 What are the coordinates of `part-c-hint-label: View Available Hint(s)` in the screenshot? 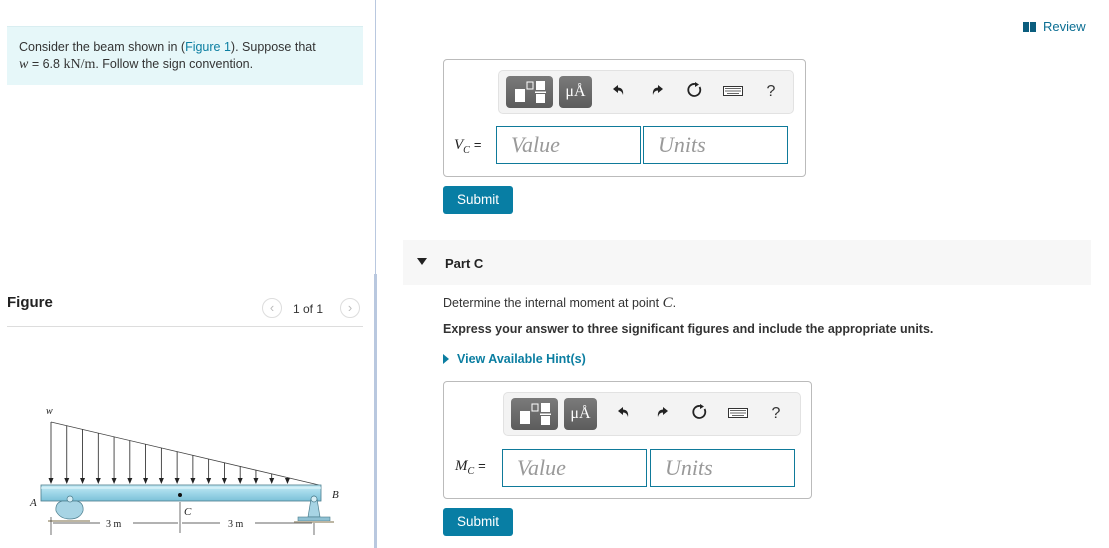 It's located at (521, 359).